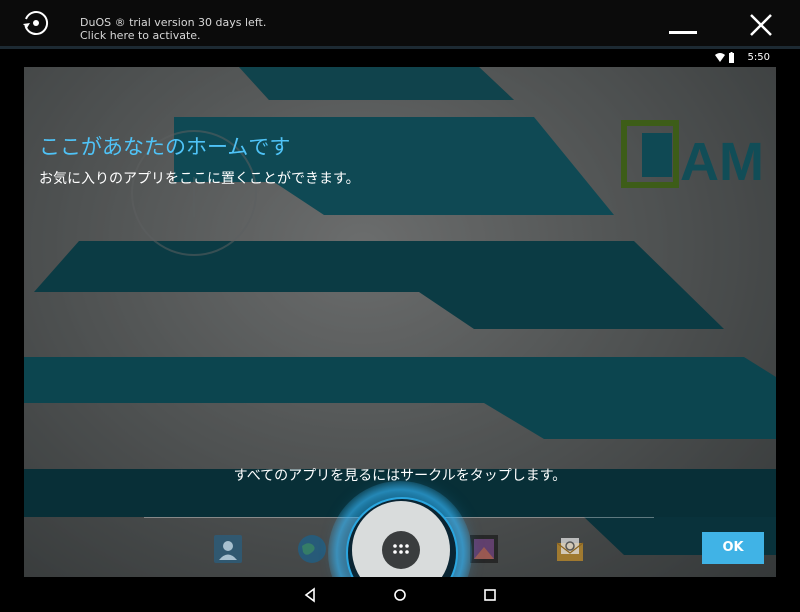  What do you see at coordinates (228, 549) in the screenshot?
I see `contacts-icon` at bounding box center [228, 549].